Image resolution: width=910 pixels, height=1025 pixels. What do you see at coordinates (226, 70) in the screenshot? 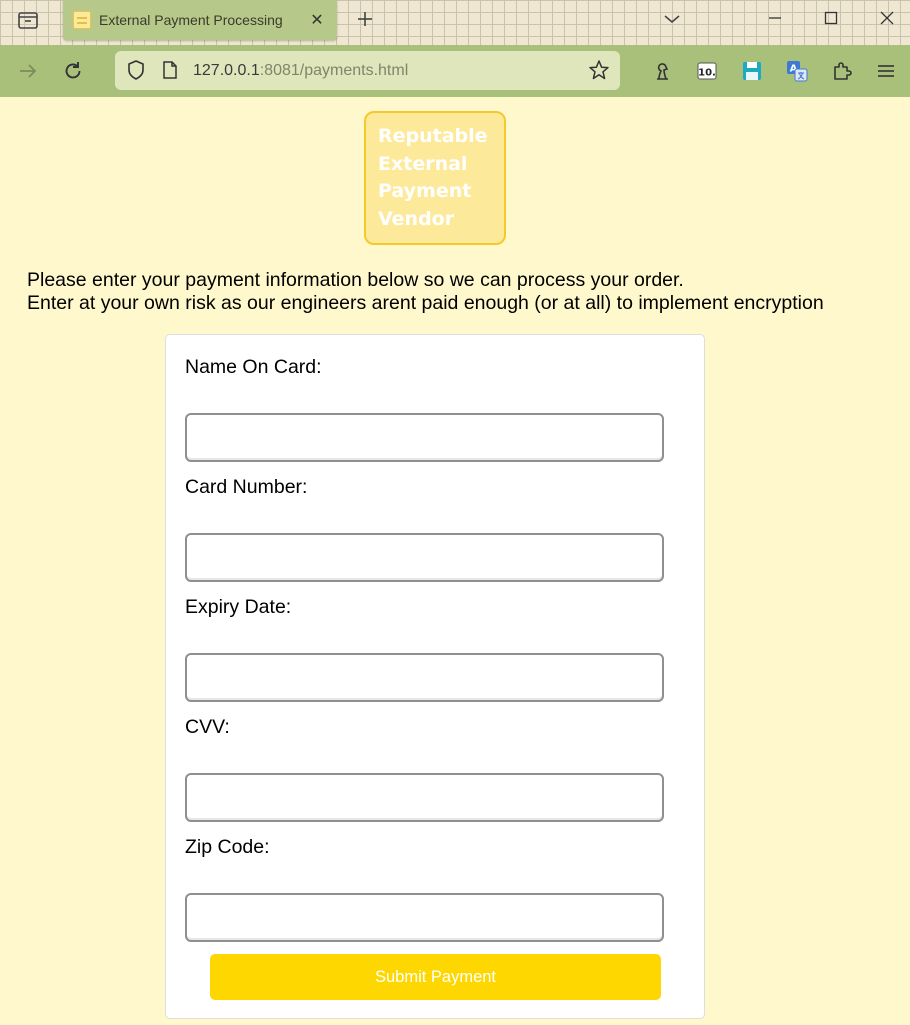
I see `url-host: 127.0.0.1` at bounding box center [226, 70].